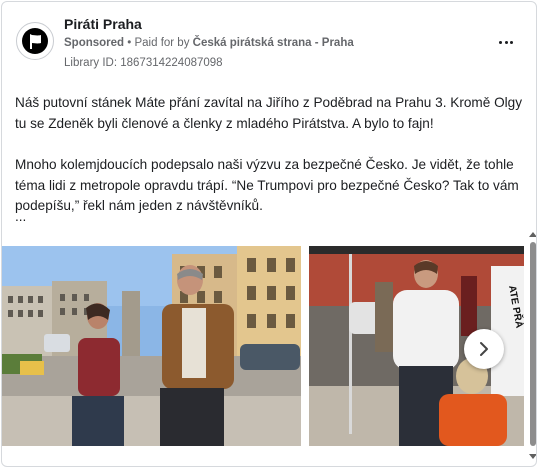 The height and width of the screenshot is (469, 539). Describe the element at coordinates (143, 63) in the screenshot. I see `library-id: Library ID: 1867314224087098` at that location.